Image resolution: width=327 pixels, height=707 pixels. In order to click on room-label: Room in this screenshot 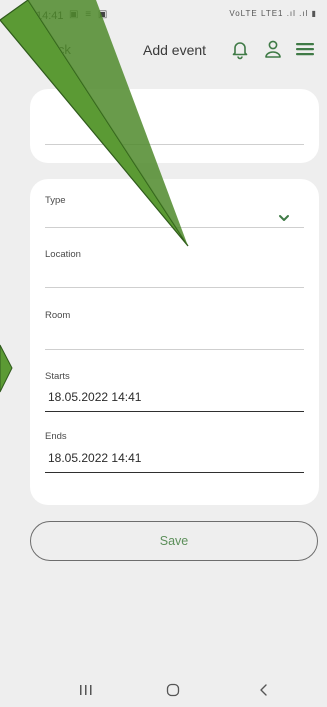, I will do `click(58, 315)`.